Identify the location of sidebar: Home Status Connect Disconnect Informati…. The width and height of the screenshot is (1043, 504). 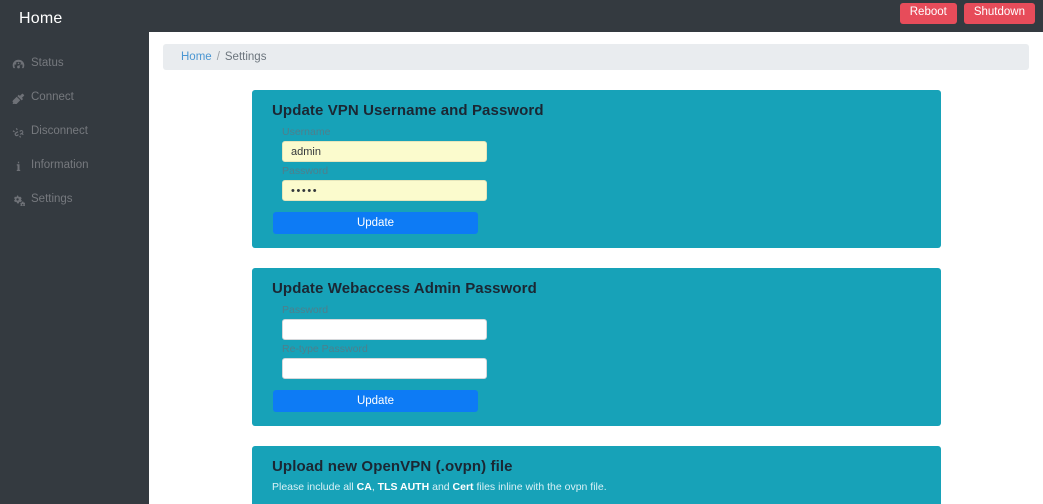
(74, 252).